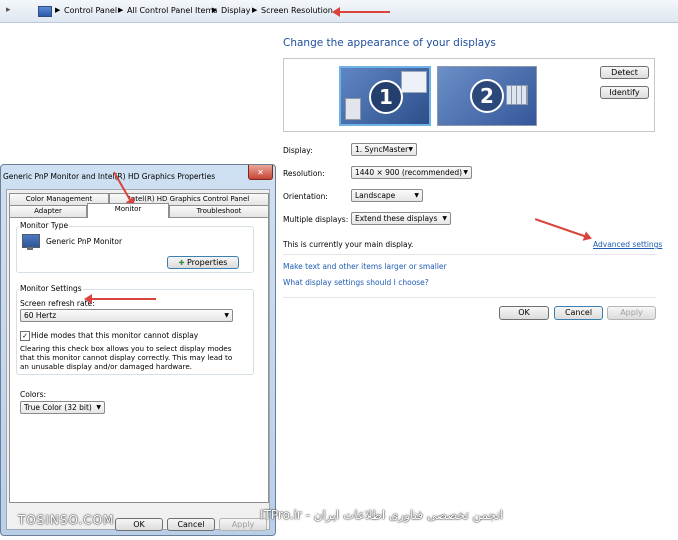 The width and height of the screenshot is (678, 540). I want to click on orientation-label: Orientation:, so click(305, 196).